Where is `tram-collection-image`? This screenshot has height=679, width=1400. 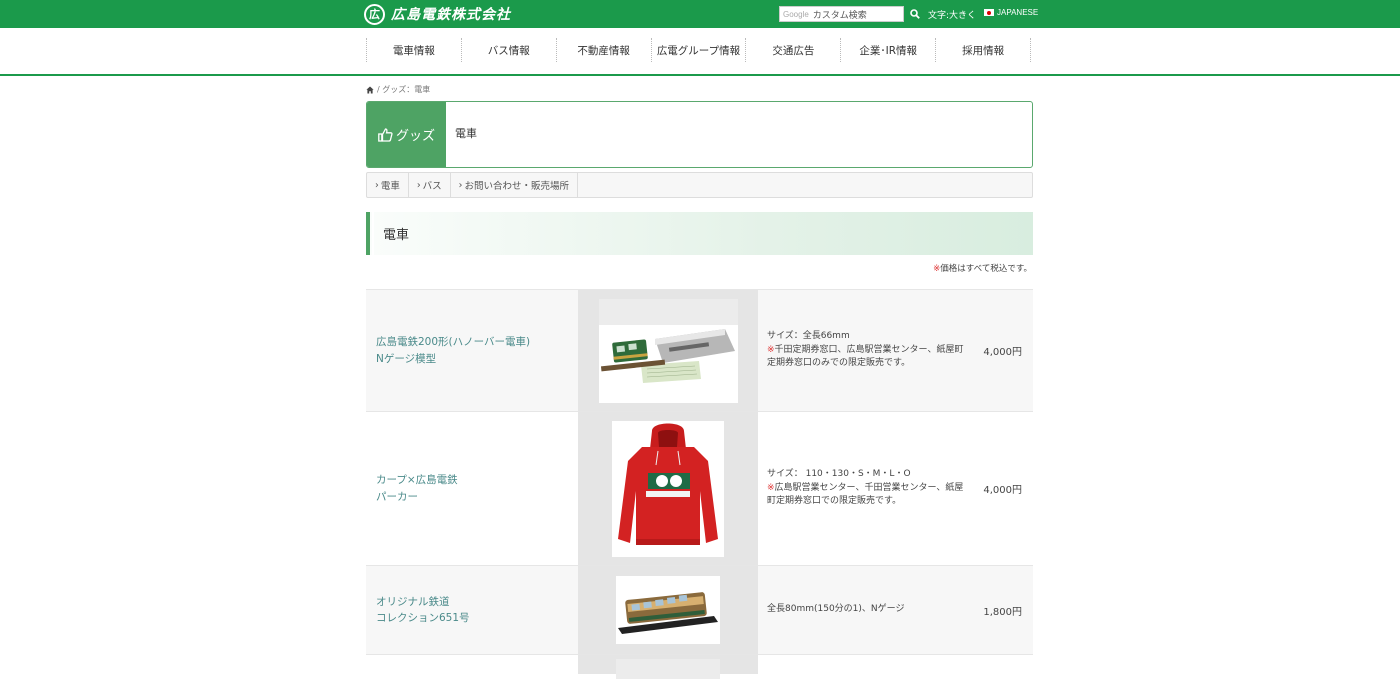
tram-collection-image is located at coordinates (668, 610).